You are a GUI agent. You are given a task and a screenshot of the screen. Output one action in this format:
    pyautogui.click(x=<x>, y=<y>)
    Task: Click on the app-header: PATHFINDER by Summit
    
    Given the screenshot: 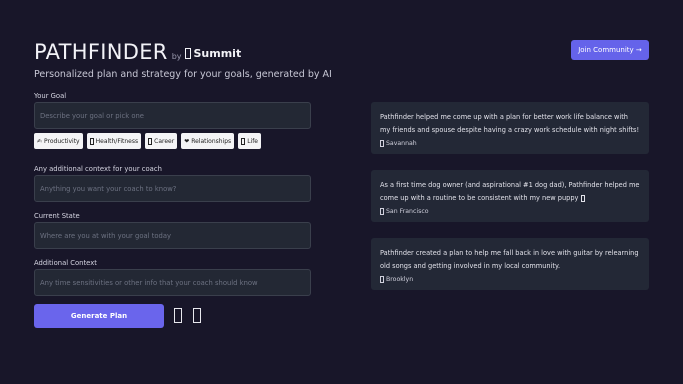 What is the action you would take?
    pyautogui.click(x=137, y=52)
    